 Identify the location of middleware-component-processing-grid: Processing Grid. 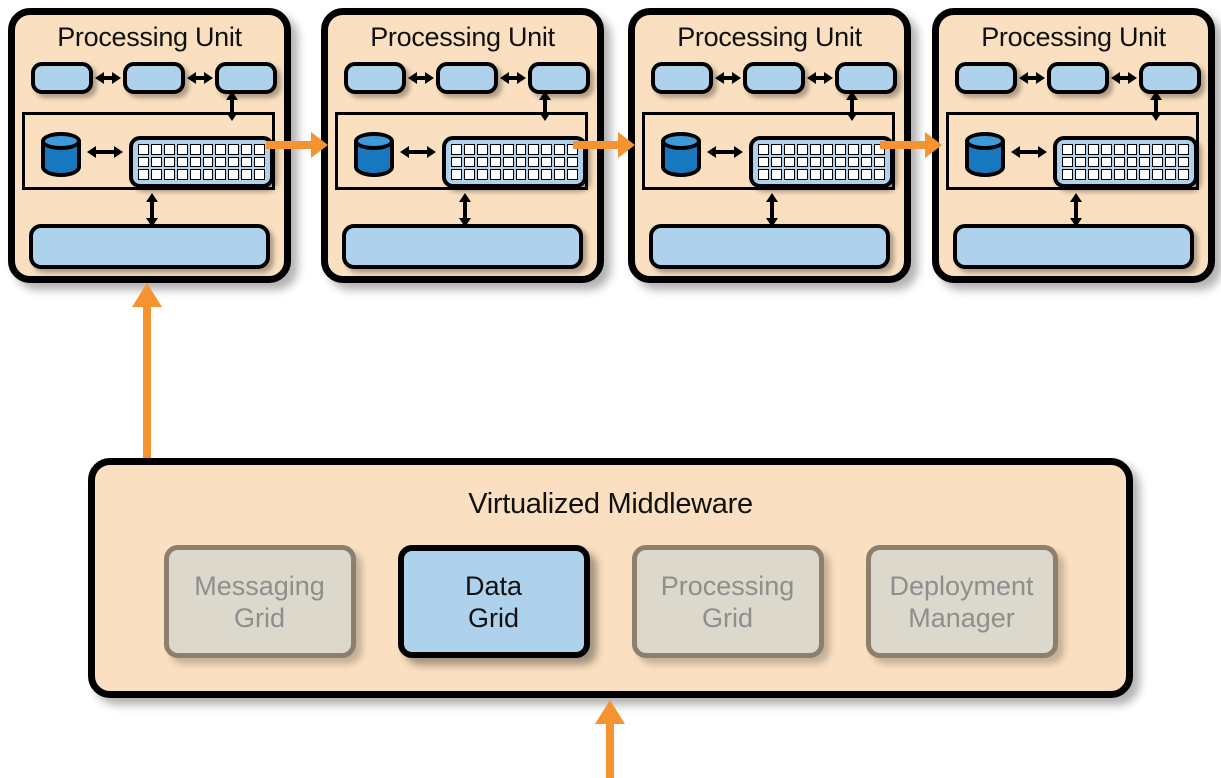
(727, 601).